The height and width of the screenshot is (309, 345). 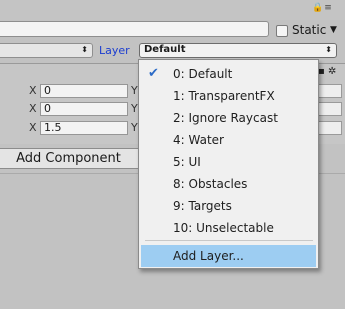 I want to click on layer-menu-item-ignore-raycast: 2: Ignore Raycast, so click(x=228, y=118).